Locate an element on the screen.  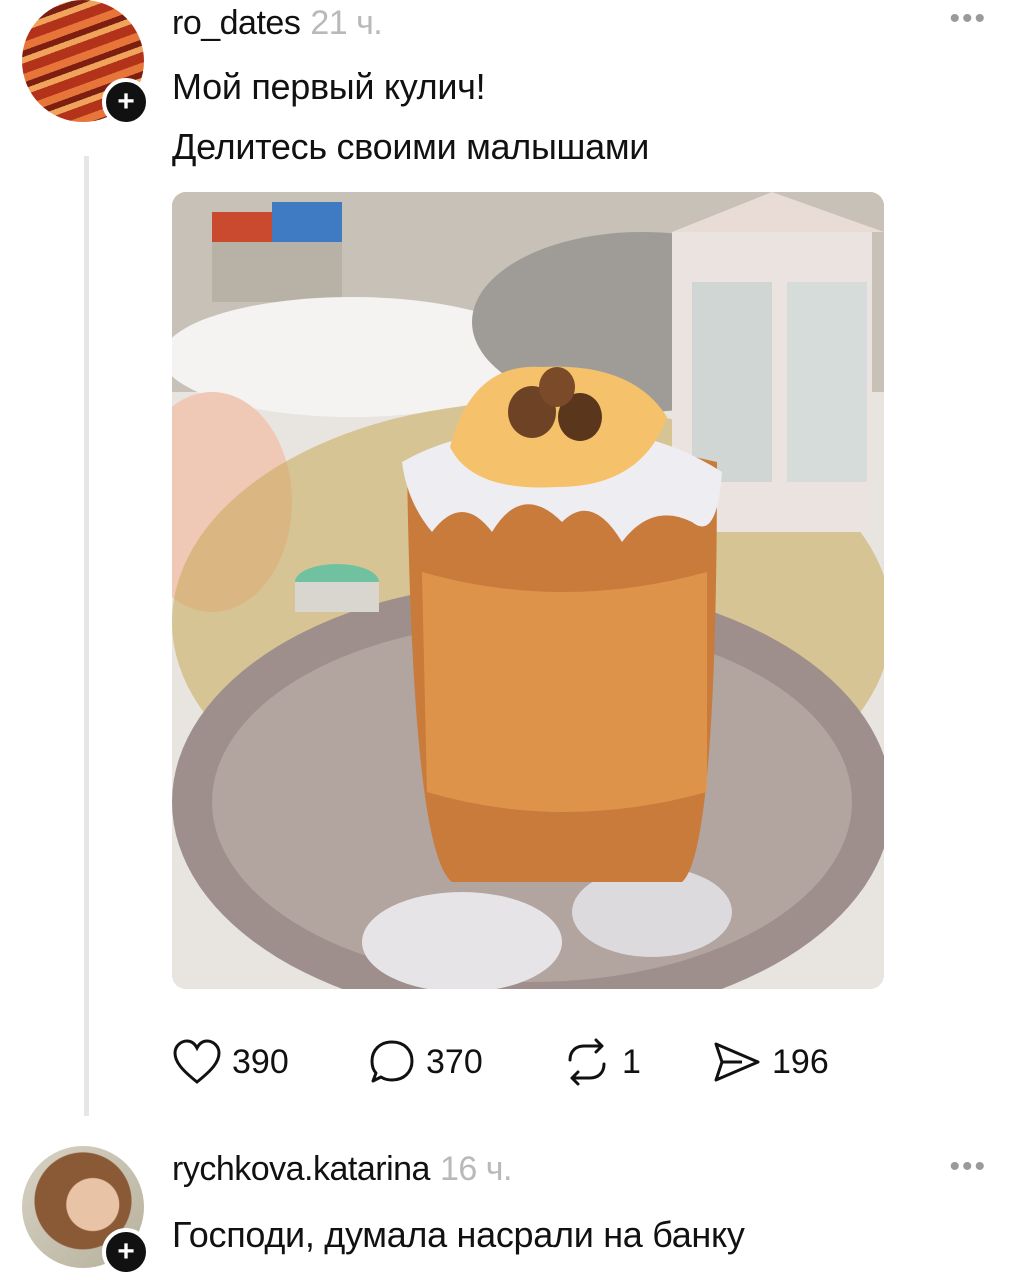
timestamp: 16 ч. is located at coordinates (475, 1169).